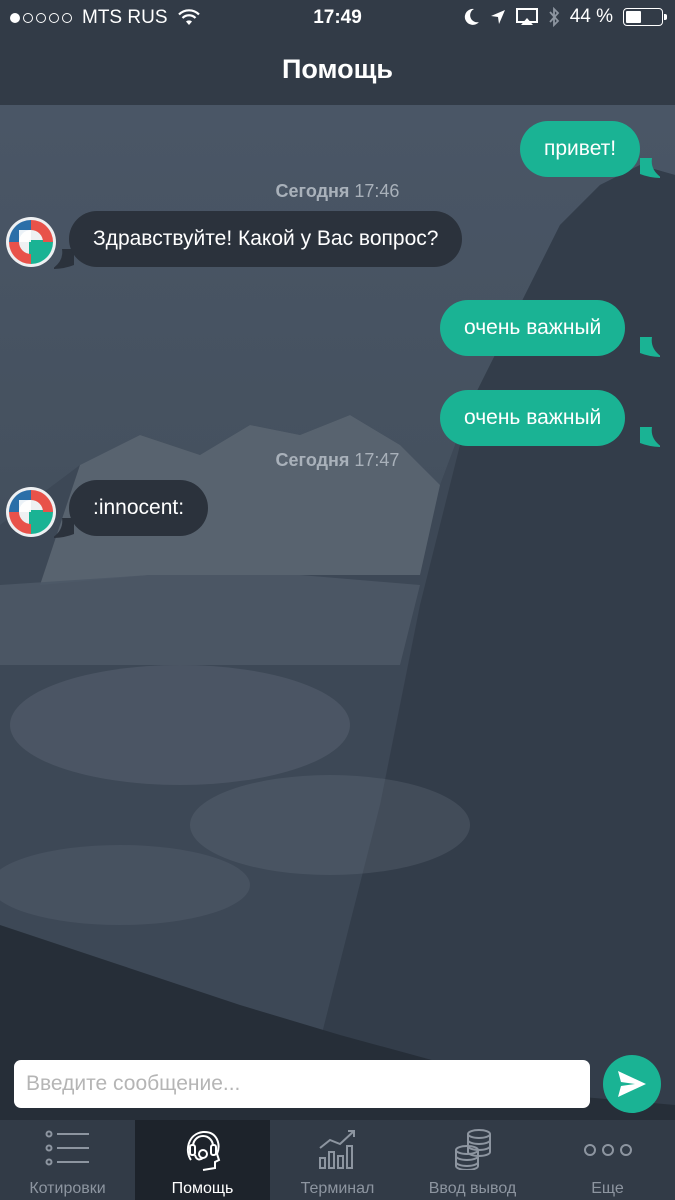 The image size is (675, 1200). I want to click on nav-bar: Помощь, so click(337, 70).